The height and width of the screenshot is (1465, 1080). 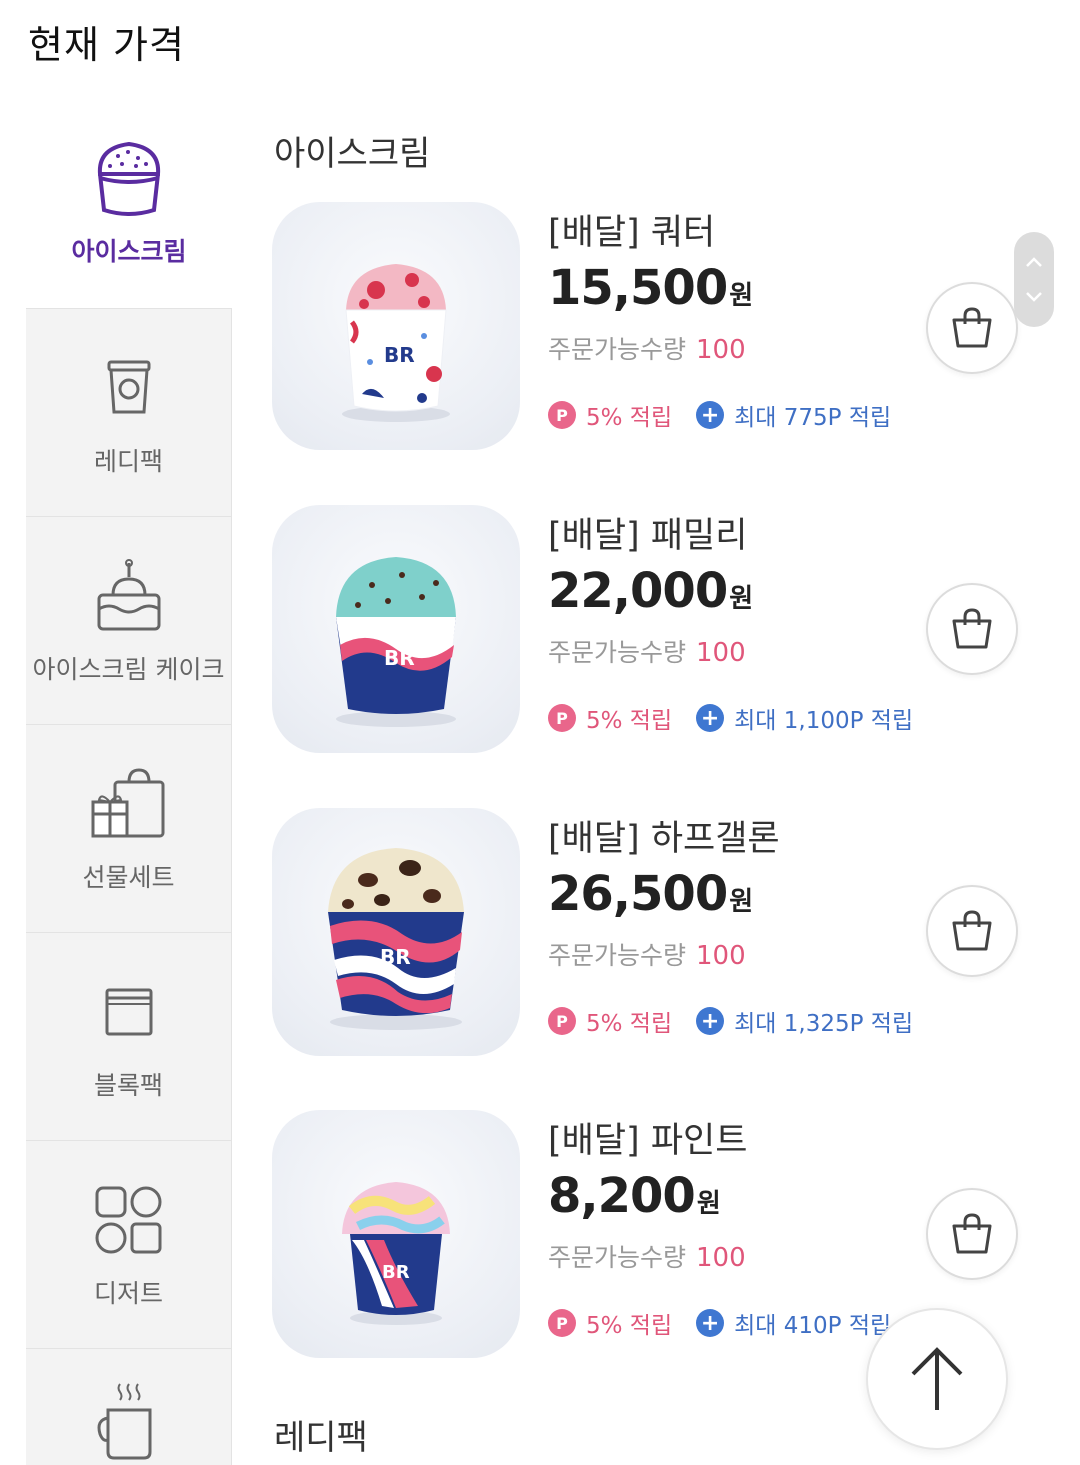 What do you see at coordinates (129, 804) in the screenshot?
I see `gift-set-icon` at bounding box center [129, 804].